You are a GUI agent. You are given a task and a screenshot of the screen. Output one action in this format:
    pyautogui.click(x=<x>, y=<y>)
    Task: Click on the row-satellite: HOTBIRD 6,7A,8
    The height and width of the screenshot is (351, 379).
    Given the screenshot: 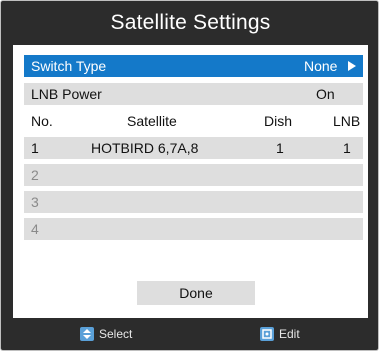 What is the action you would take?
    pyautogui.click(x=145, y=148)
    